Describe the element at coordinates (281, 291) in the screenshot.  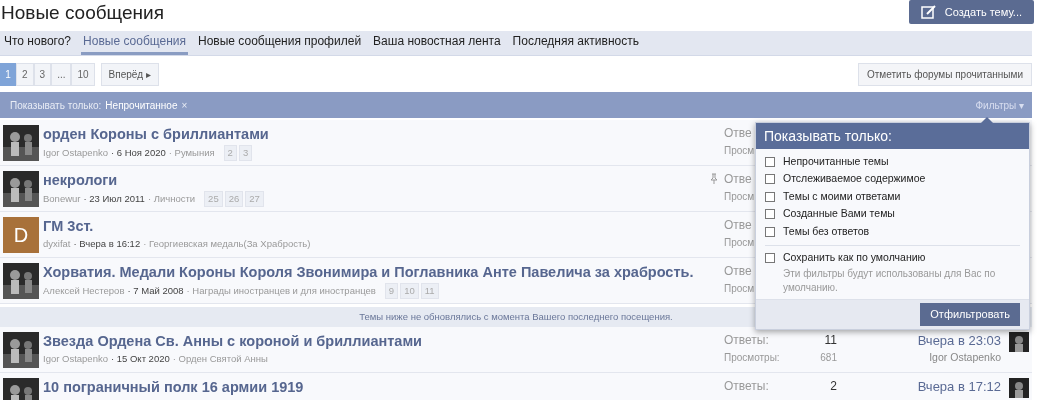
I see `forum-link: · Награды иностранцев и для иностранцев` at that location.